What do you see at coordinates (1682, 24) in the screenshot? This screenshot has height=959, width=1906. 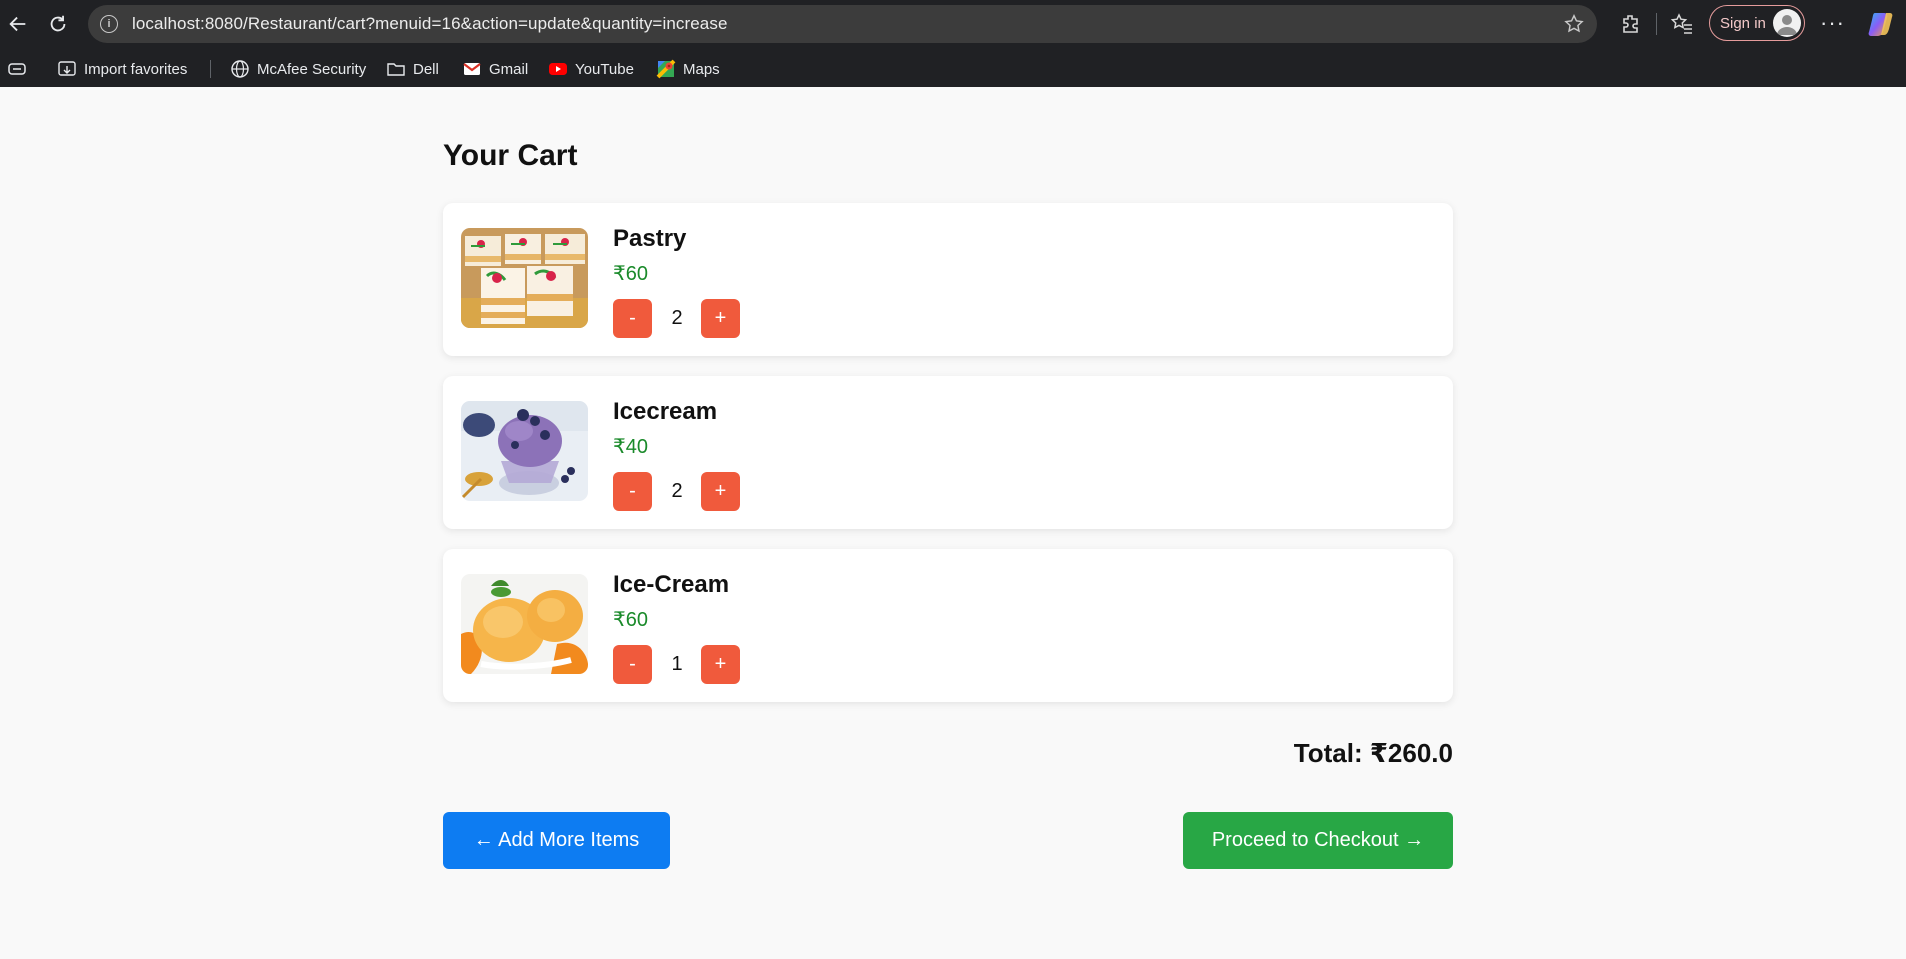 I see `favorites-icon` at bounding box center [1682, 24].